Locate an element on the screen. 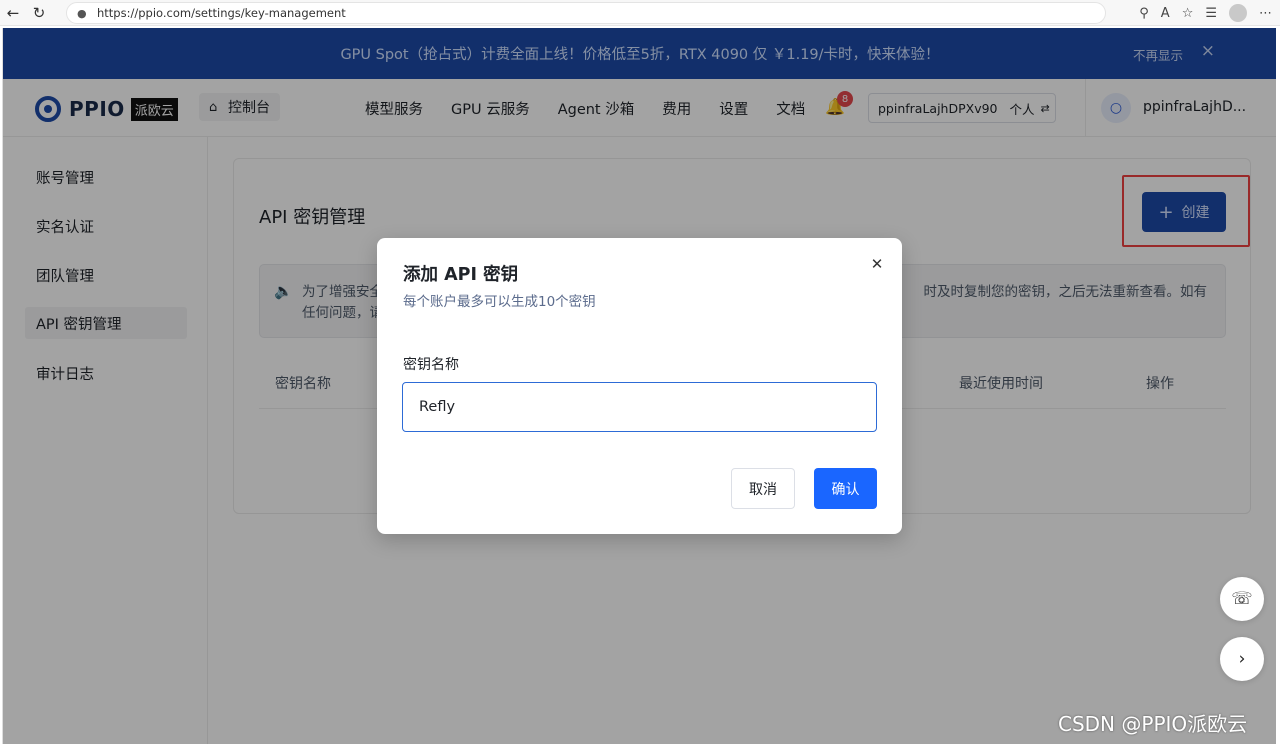 This screenshot has width=1280, height=744. browser-actions: ⚲ A ☆ ☰ ⋯ is located at coordinates (1205, 13).